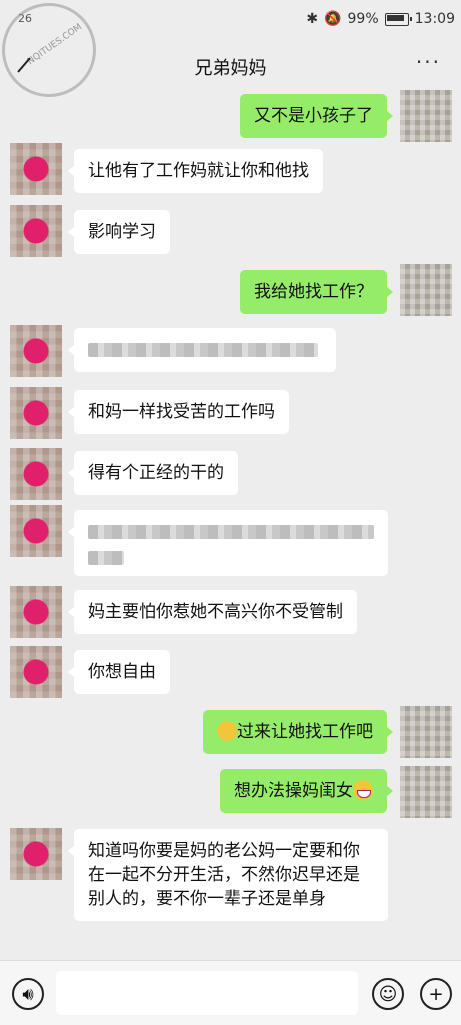 This screenshot has height=1025, width=461. Describe the element at coordinates (28, 994) in the screenshot. I see `voice-icon: 🔊︎` at that location.